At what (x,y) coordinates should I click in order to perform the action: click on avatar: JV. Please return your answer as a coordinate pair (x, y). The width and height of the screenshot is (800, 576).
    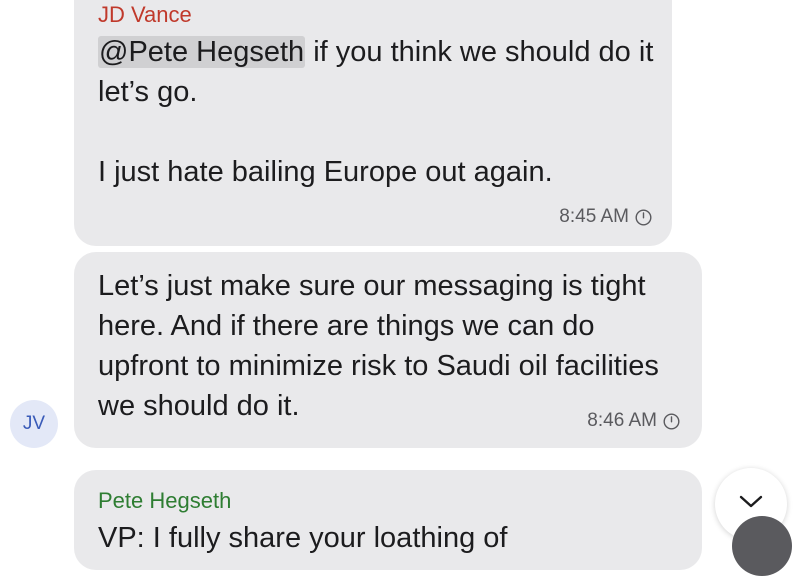
    Looking at the image, I should click on (34, 424).